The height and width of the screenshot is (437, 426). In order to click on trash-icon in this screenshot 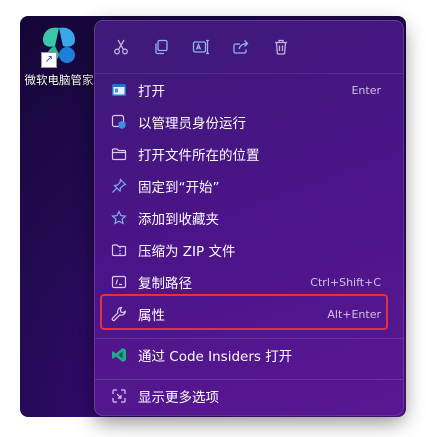, I will do `click(281, 47)`.